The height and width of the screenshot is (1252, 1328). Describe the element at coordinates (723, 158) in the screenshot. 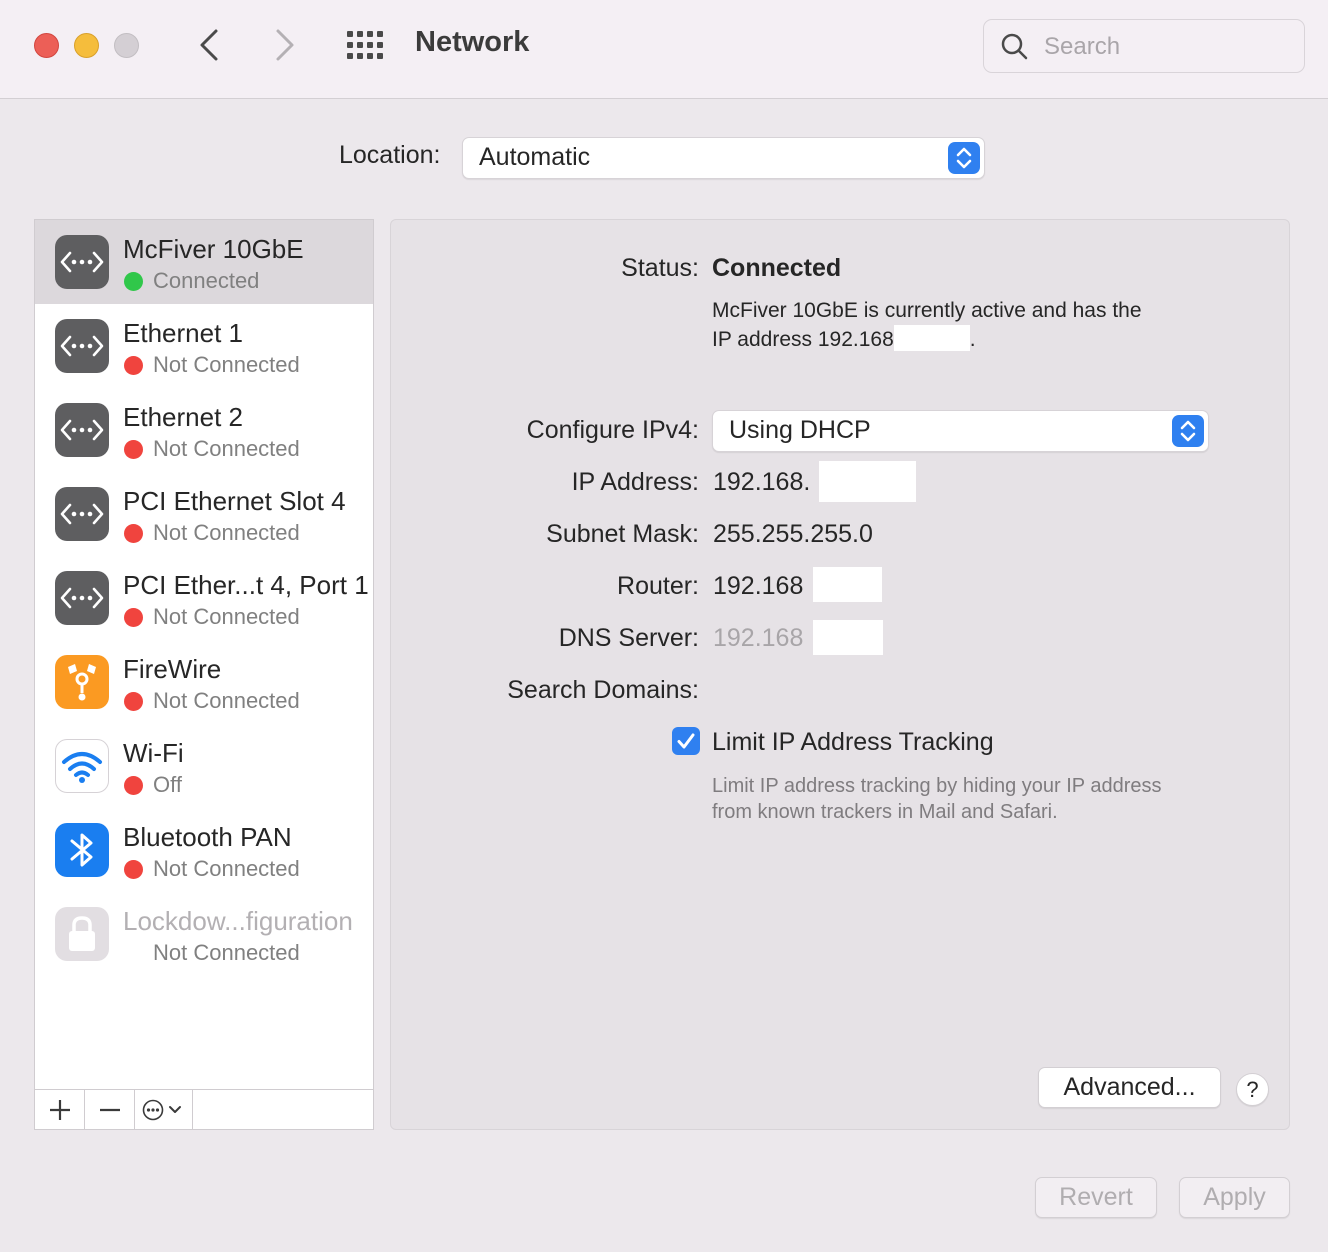

I see `location-popup: Automatic` at that location.